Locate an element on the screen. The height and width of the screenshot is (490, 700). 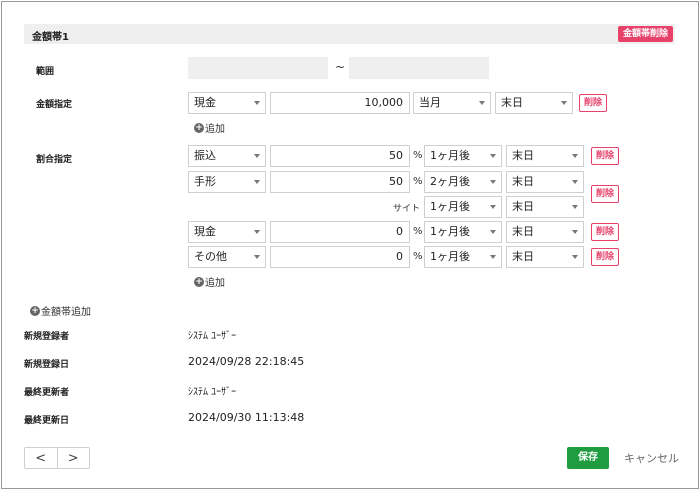
created-by-value: ｼｽﾃﾑ ﾕｰｻﾞｰ is located at coordinates (212, 336).